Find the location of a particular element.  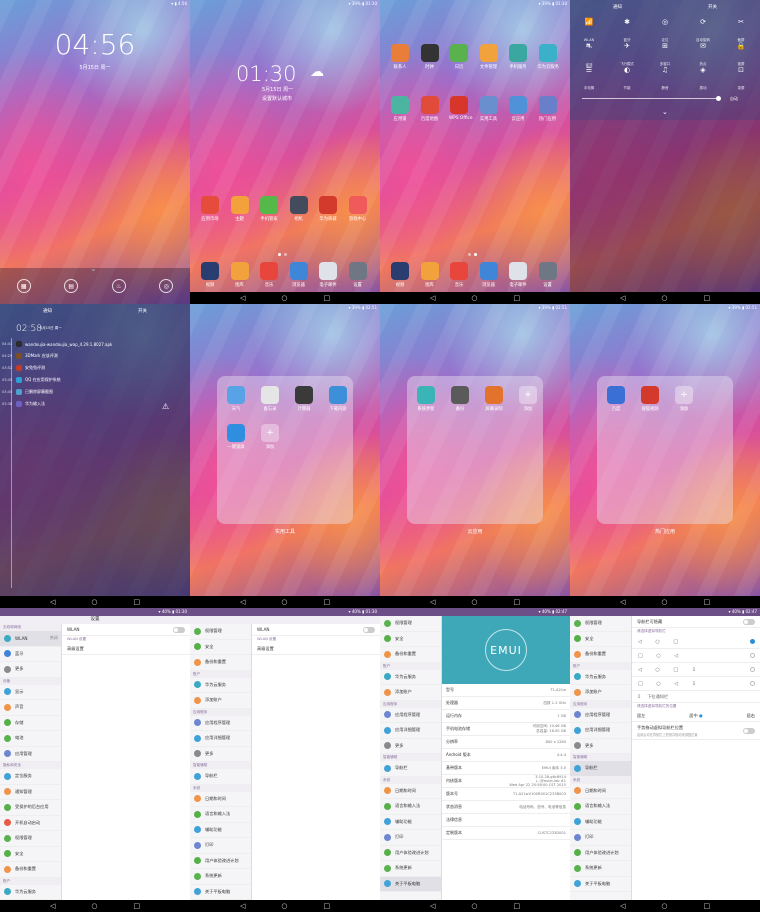

about-row: 版本号 T1-A21wV100R001C233B003 is located at coordinates (506, 794).